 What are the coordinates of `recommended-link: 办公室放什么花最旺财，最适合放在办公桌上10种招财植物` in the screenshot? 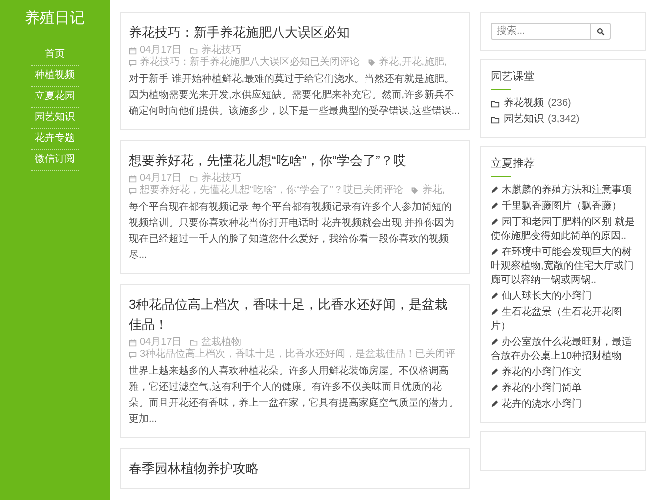 It's located at (563, 350).